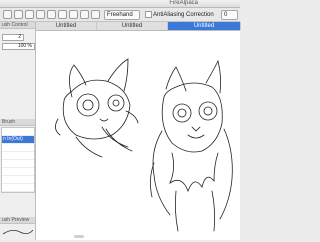 The width and height of the screenshot is (320, 242). Describe the element at coordinates (169, 15) in the screenshot. I see `antialiasing-label: AntiAliasing` at that location.